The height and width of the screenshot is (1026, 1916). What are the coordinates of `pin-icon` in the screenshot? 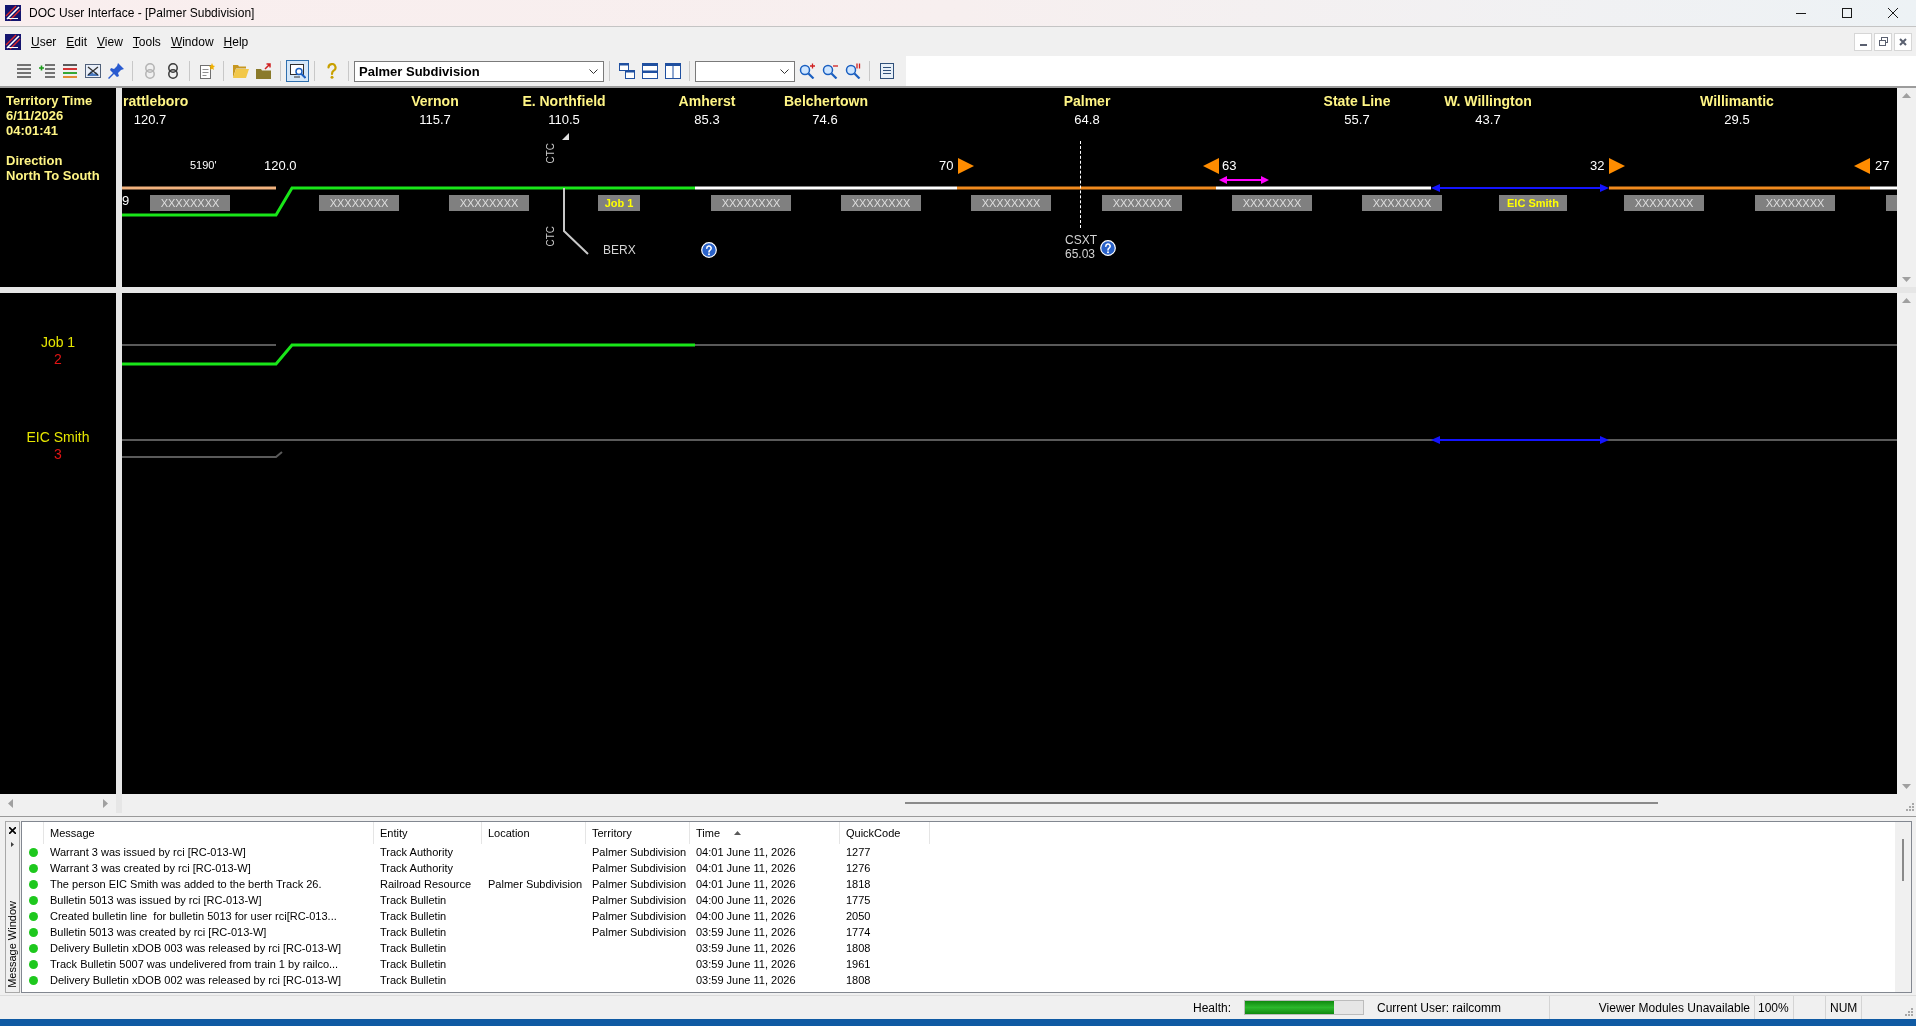 It's located at (115, 71).